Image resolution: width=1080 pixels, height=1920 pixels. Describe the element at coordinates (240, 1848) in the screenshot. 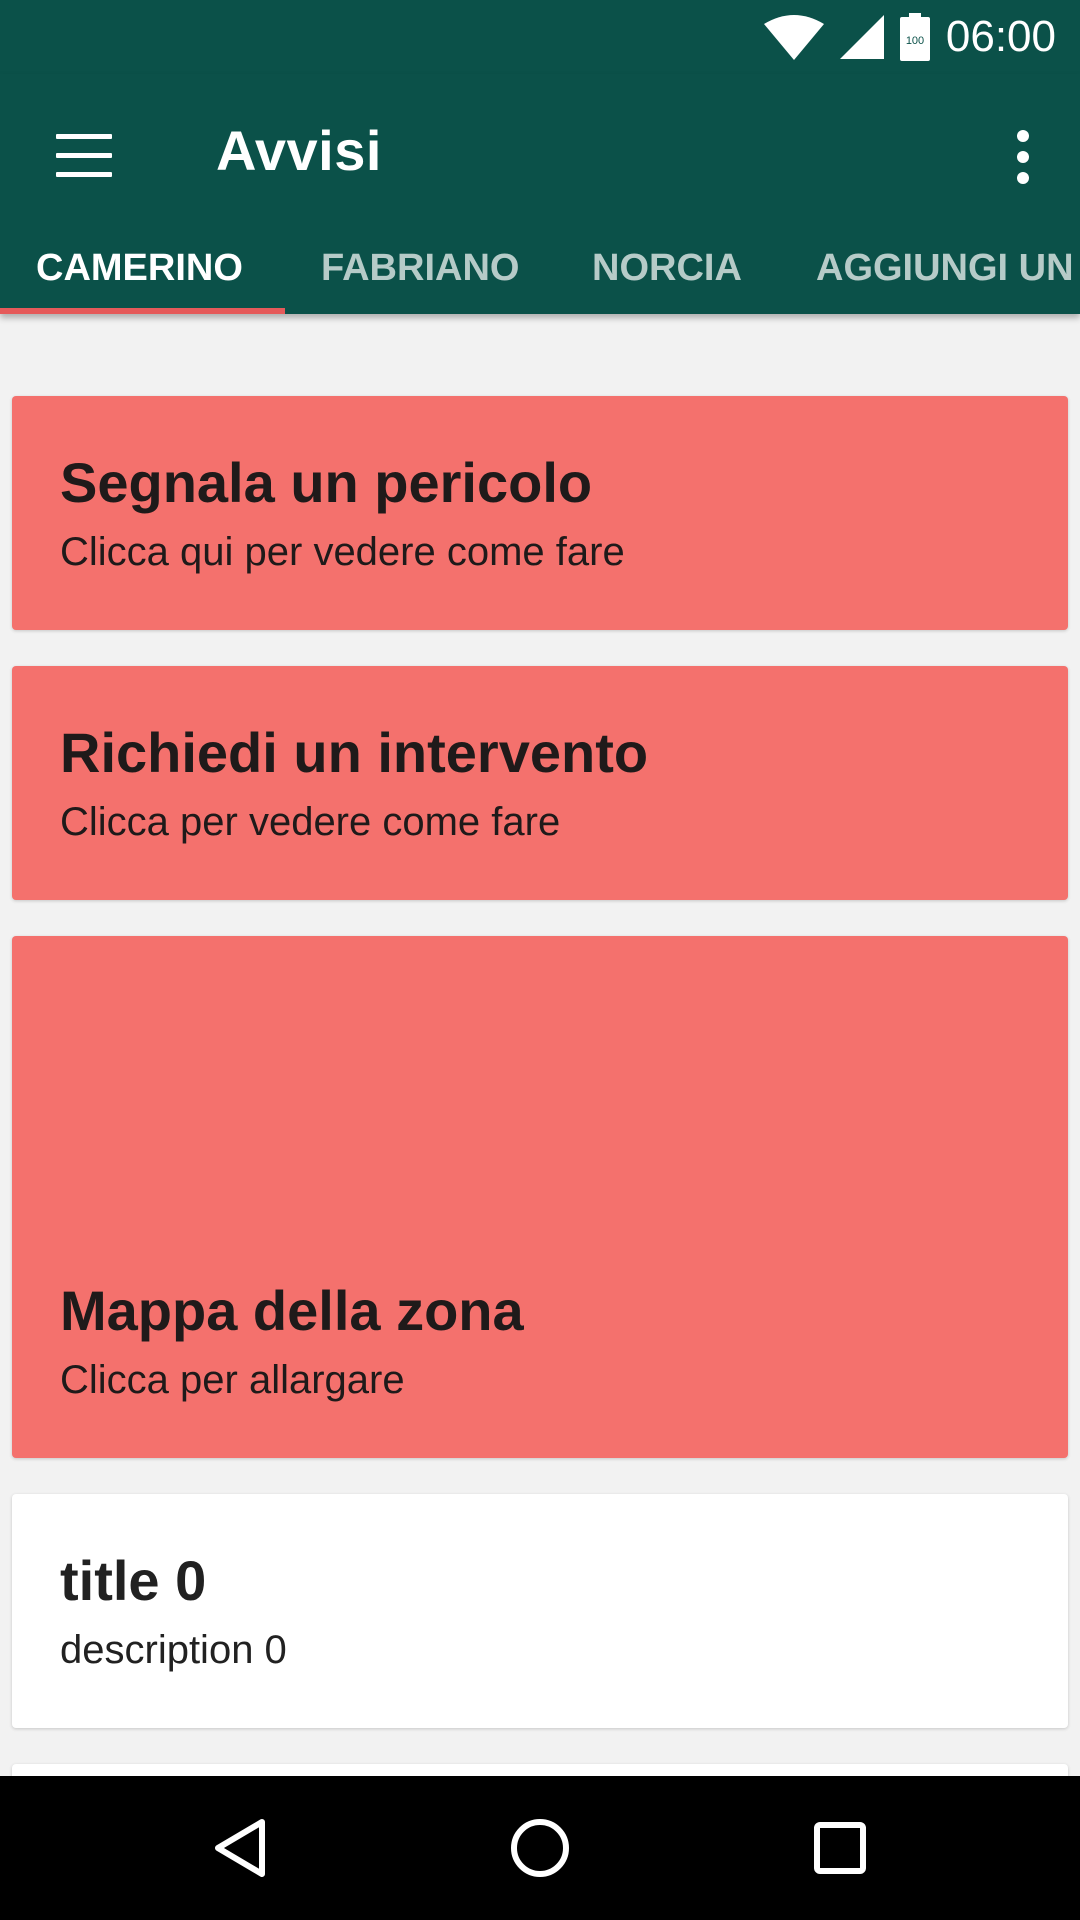

I see `back-triangle-icon` at that location.